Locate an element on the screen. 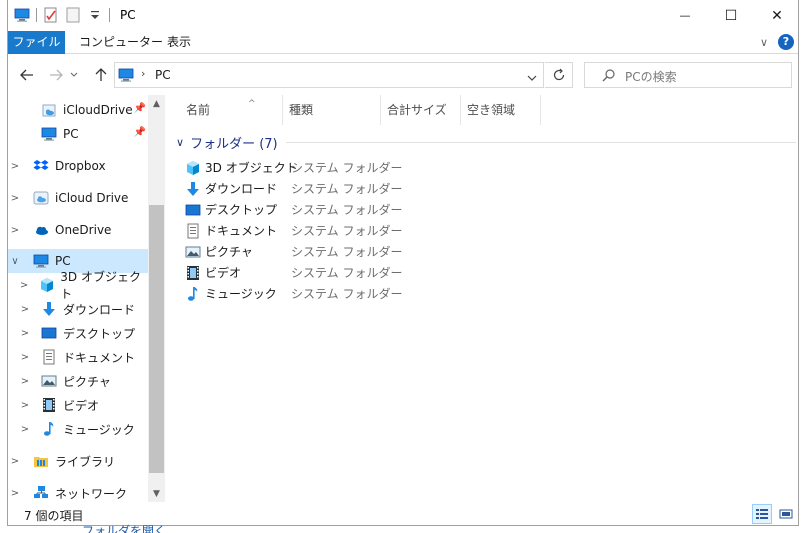 The image size is (806, 533). address-row: › PC PCの検索 is located at coordinates (403, 75).